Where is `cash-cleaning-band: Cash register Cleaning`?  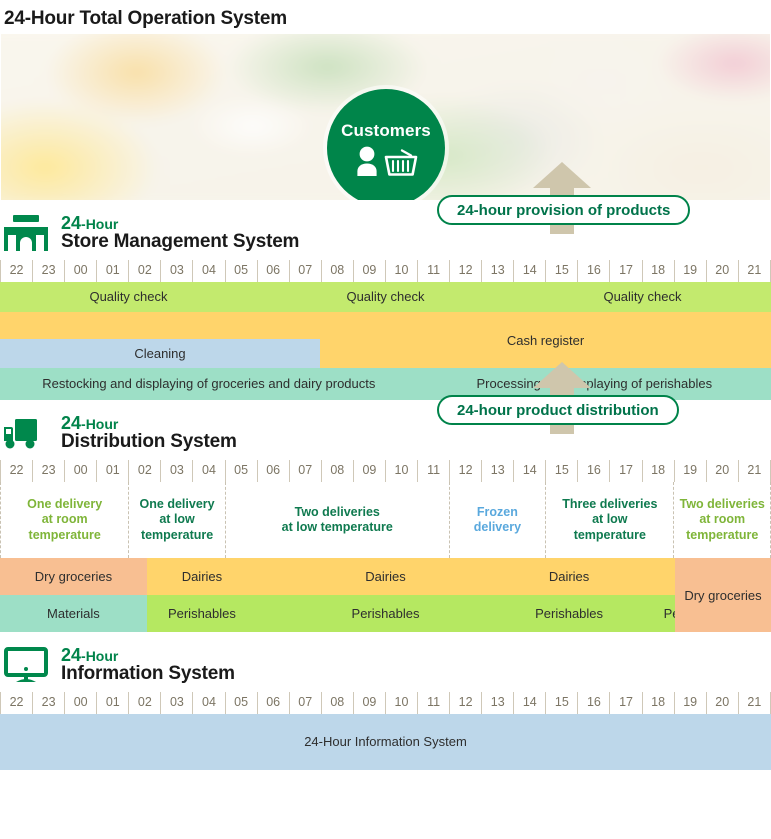
cash-cleaning-band: Cash register Cleaning is located at coordinates (385, 340).